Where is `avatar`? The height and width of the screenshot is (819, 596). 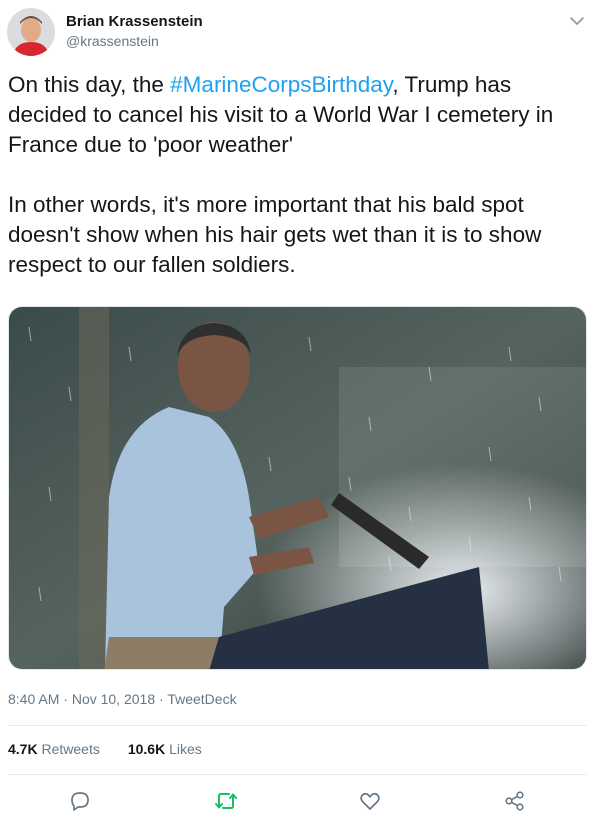
avatar is located at coordinates (31, 32).